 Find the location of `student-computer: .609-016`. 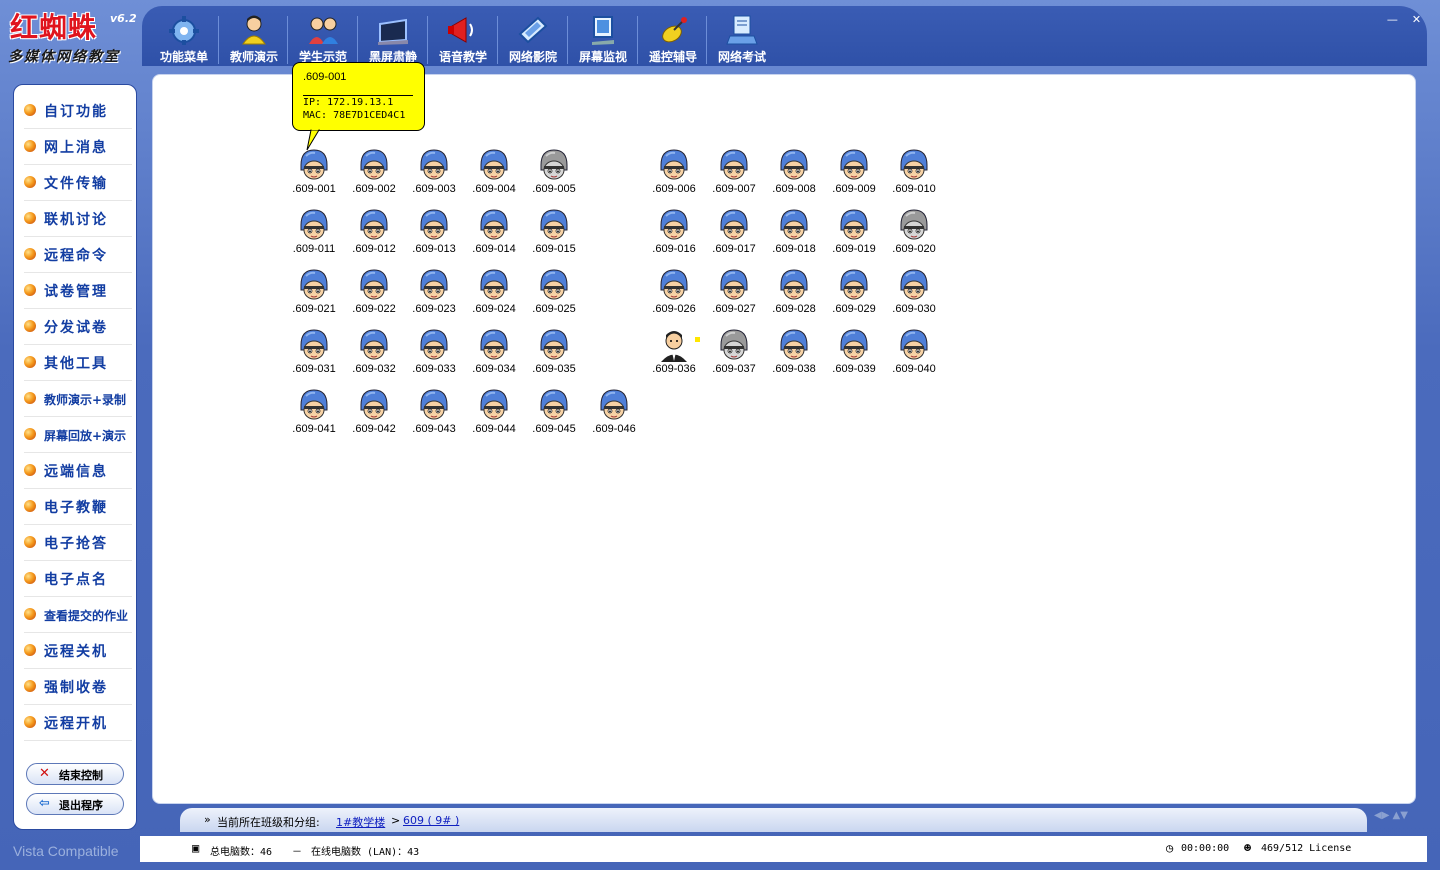

student-computer: .609-016 is located at coordinates (674, 236).